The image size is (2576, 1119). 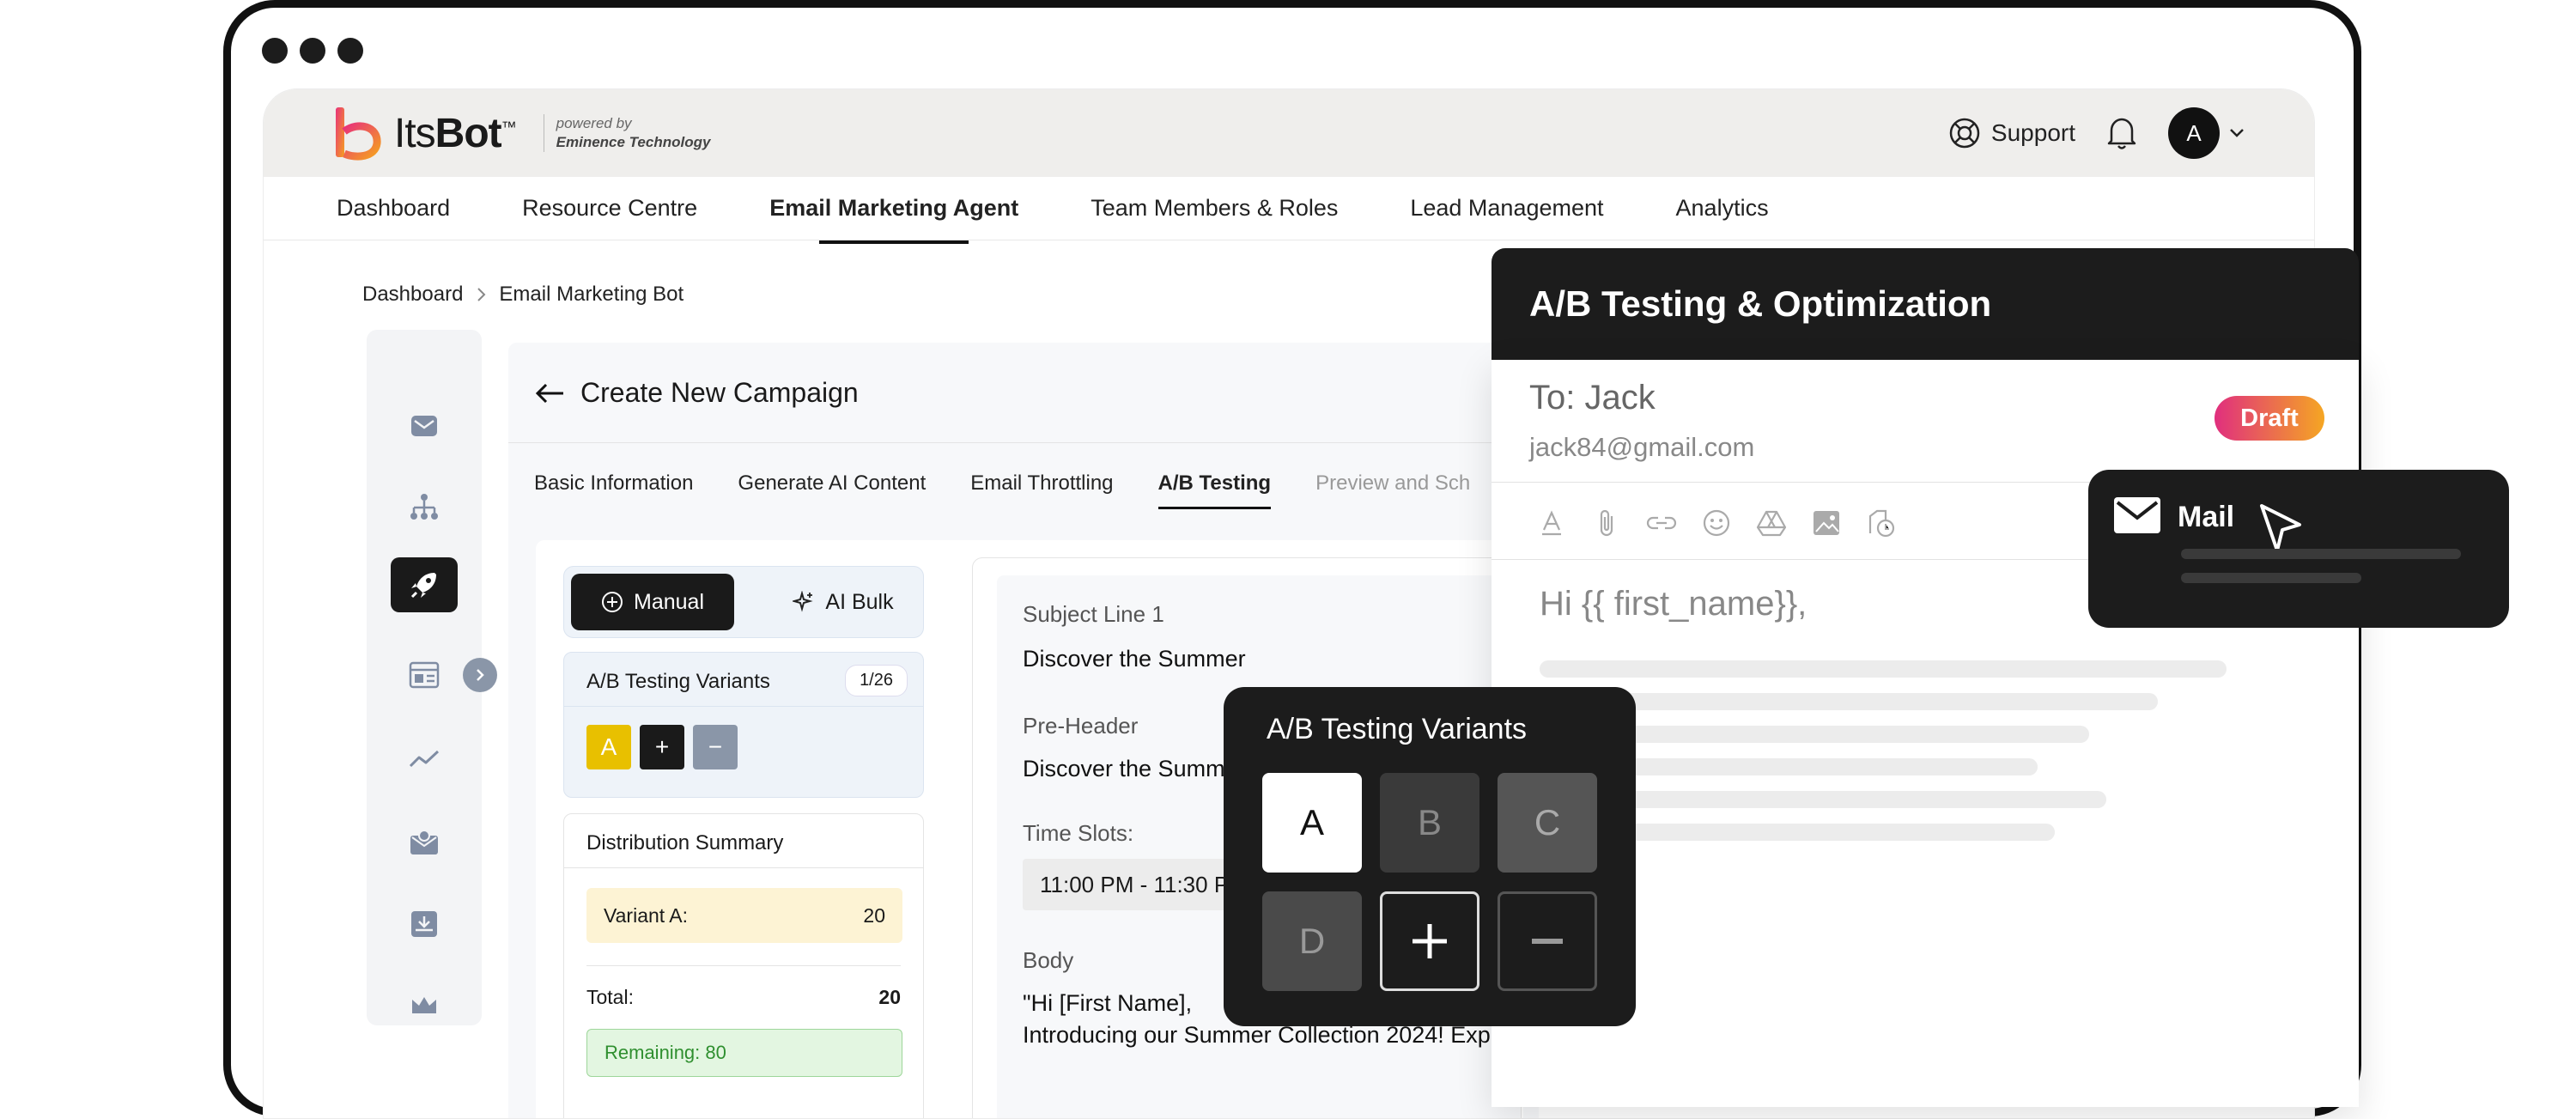 What do you see at coordinates (1661, 523) in the screenshot?
I see `link-icon` at bounding box center [1661, 523].